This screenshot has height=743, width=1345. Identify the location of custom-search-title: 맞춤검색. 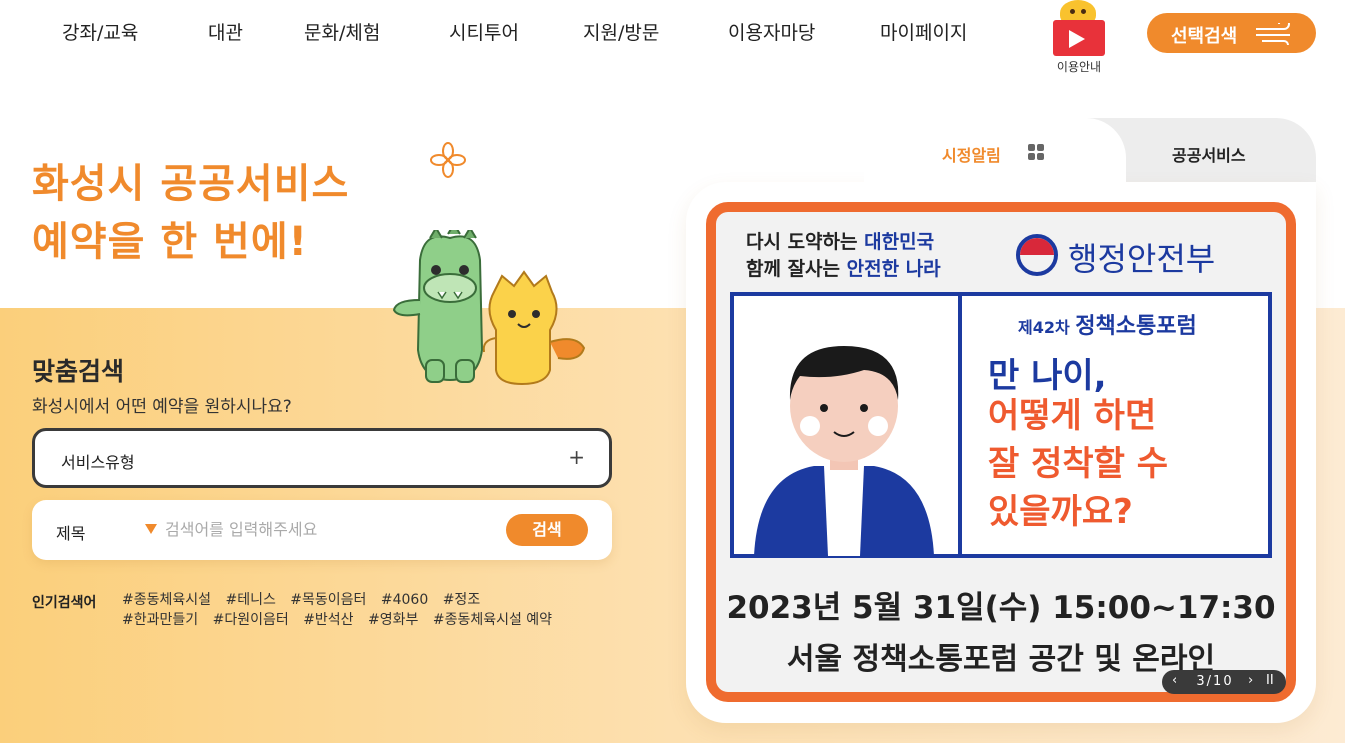
(78, 371).